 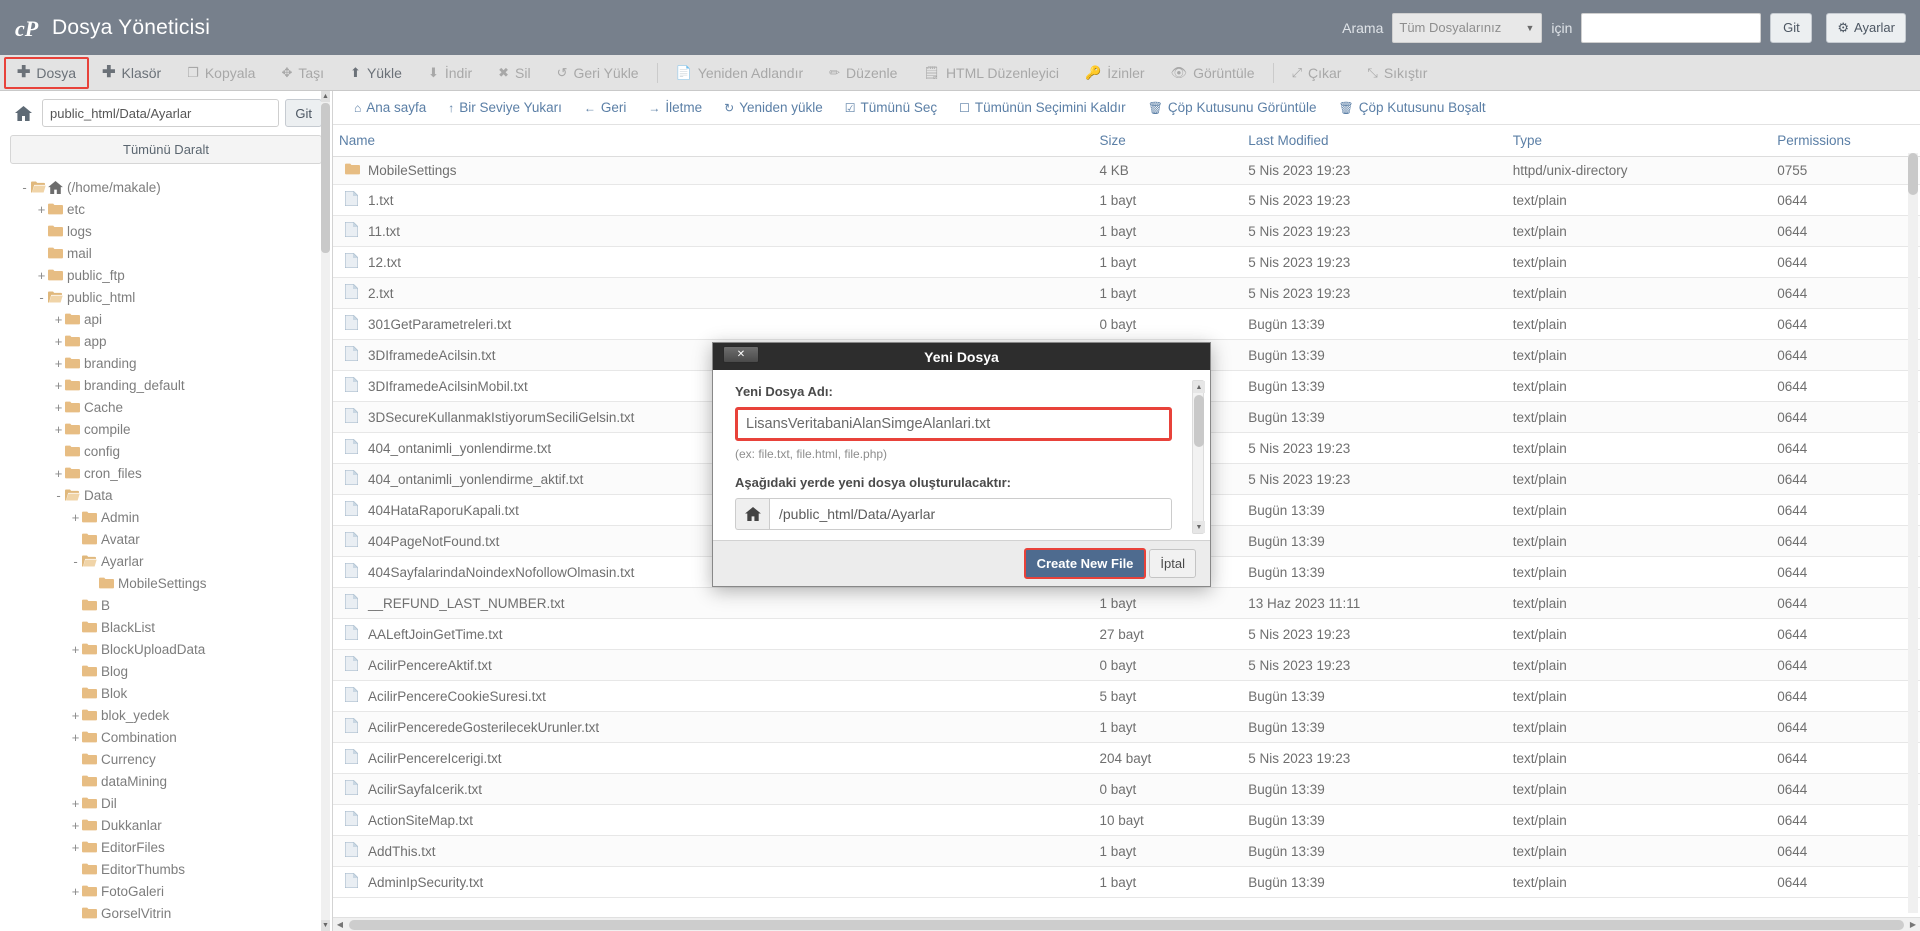 What do you see at coordinates (166, 825) in the screenshot?
I see `tree-node-dukkanlar: + Dukkanlar` at bounding box center [166, 825].